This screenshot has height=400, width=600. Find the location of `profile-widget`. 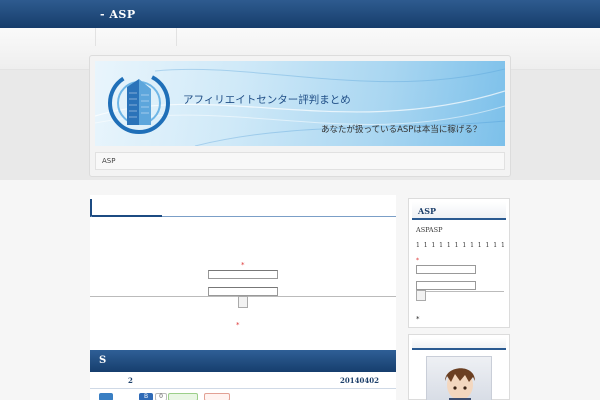

profile-widget is located at coordinates (459, 367).